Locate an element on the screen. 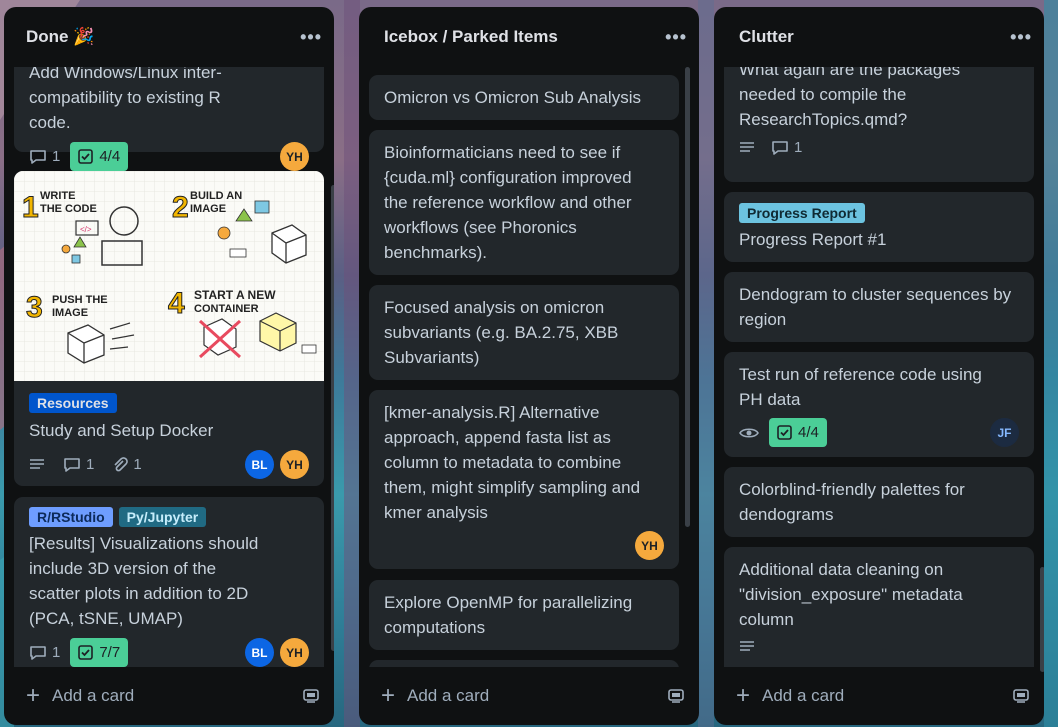 This screenshot has width=1058, height=727. checklist-badge: 4/4 is located at coordinates (99, 156).